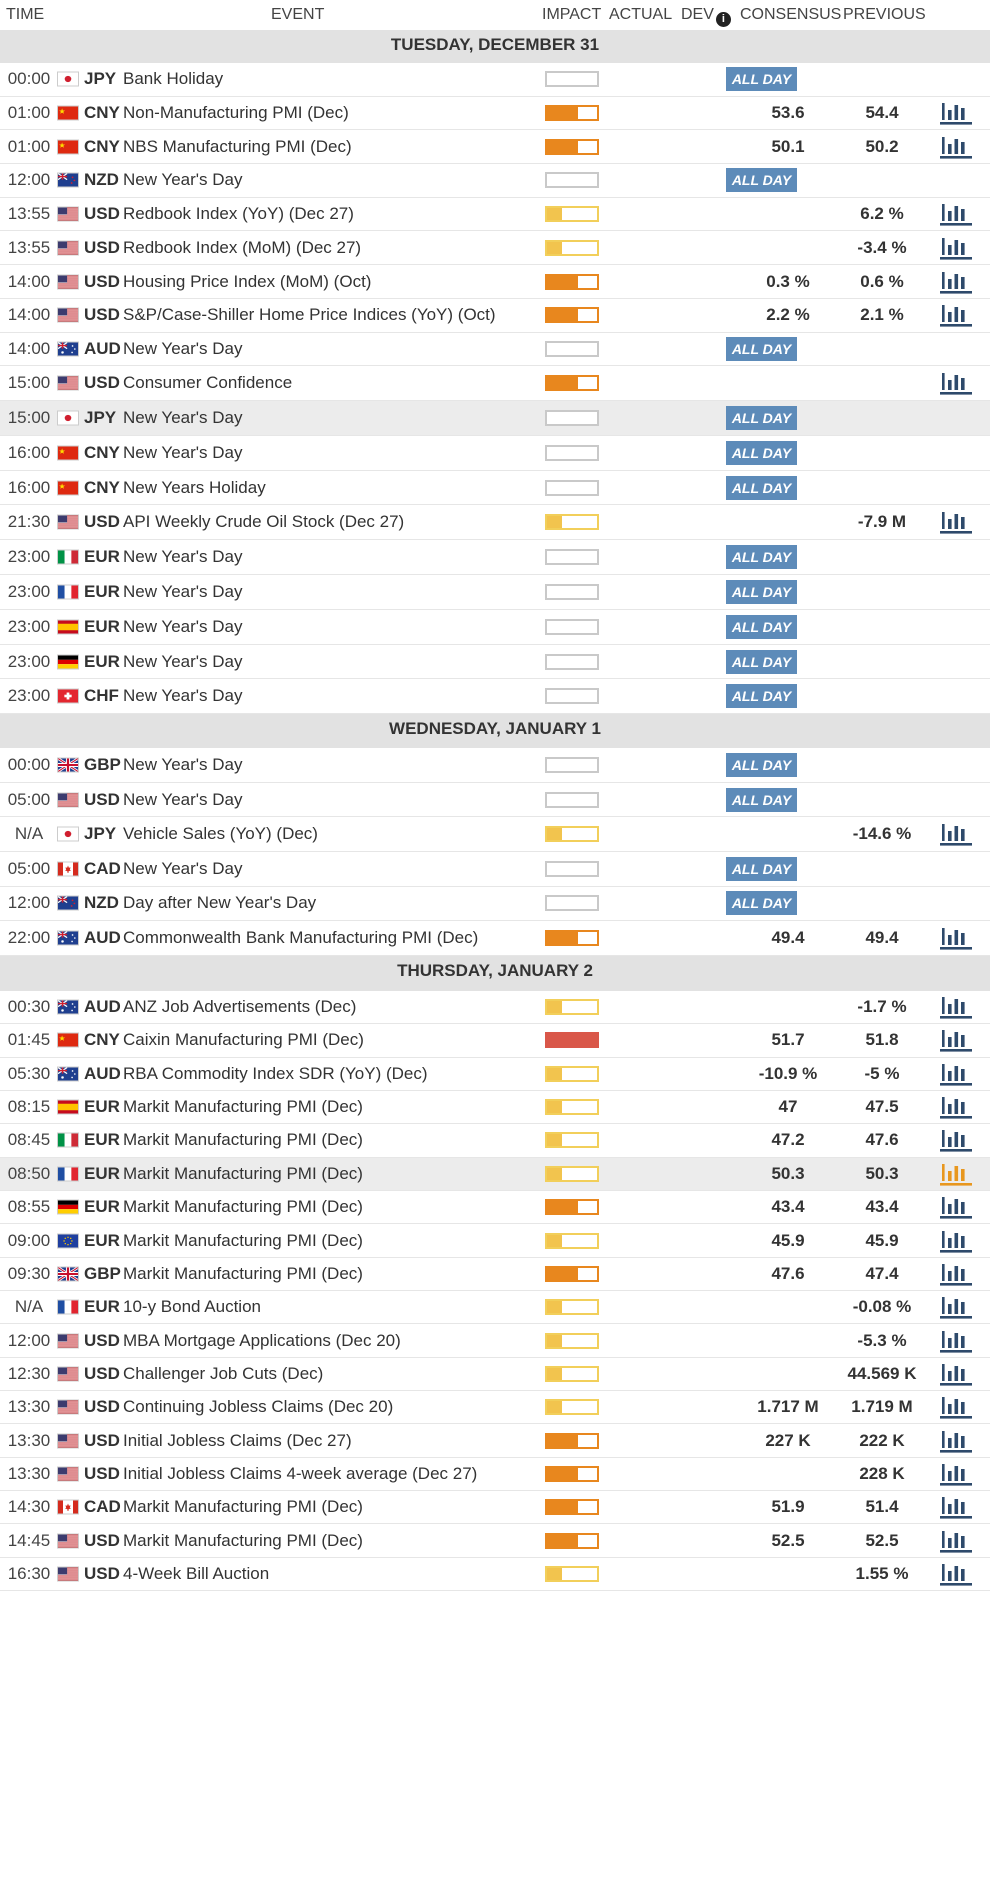 This screenshot has height=1878, width=990. What do you see at coordinates (495, 1308) in the screenshot?
I see `event-row: N/A EUR 10-y Bond Auction -0.08 %` at bounding box center [495, 1308].